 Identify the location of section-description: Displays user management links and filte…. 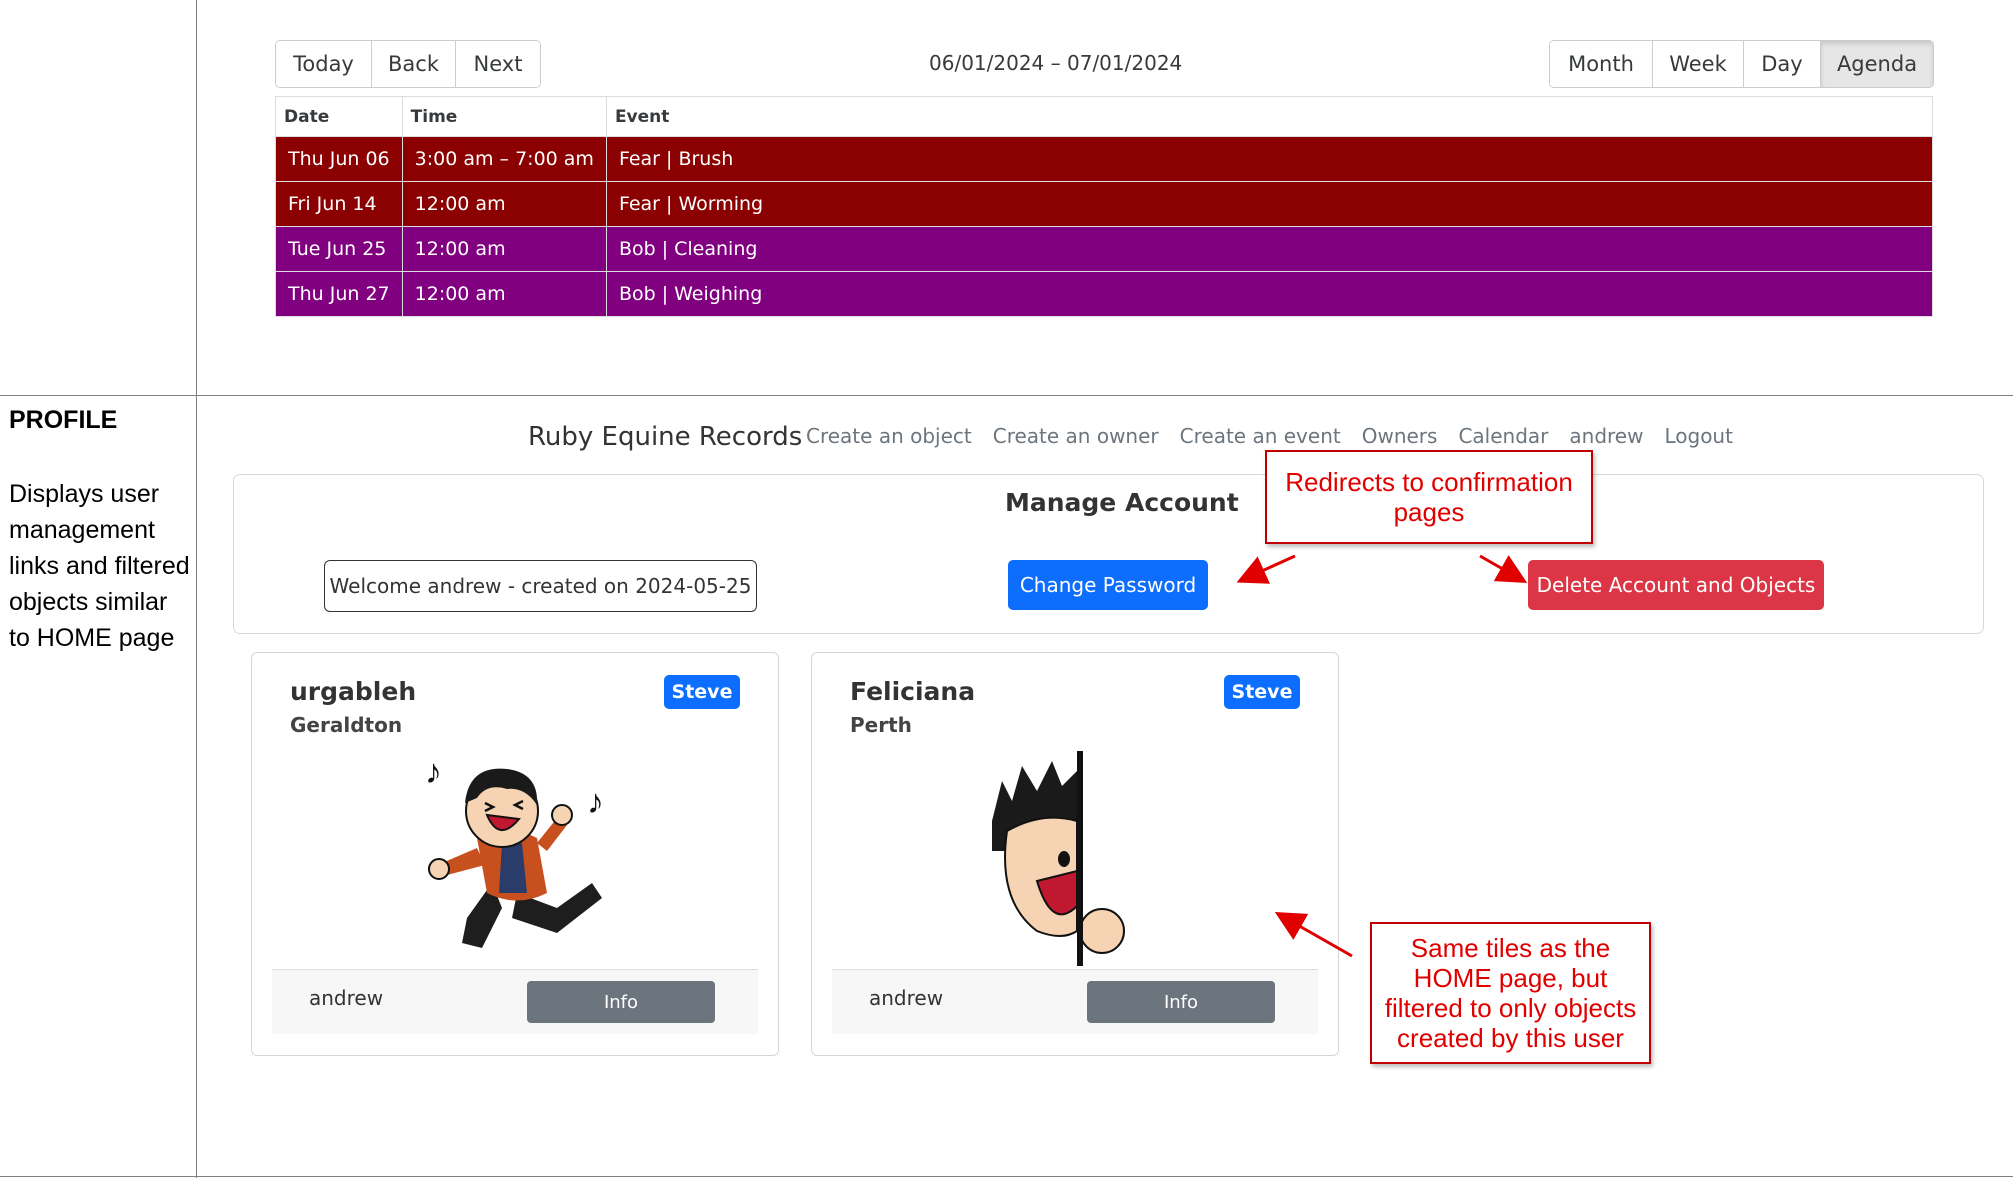
(99, 566).